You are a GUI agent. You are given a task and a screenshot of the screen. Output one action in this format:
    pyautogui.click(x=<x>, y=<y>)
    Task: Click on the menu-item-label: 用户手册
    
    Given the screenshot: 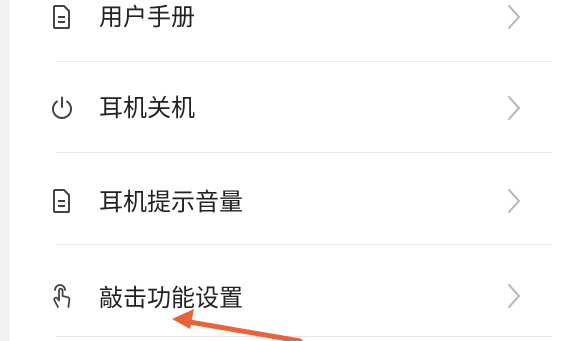 What is the action you would take?
    pyautogui.click(x=147, y=17)
    